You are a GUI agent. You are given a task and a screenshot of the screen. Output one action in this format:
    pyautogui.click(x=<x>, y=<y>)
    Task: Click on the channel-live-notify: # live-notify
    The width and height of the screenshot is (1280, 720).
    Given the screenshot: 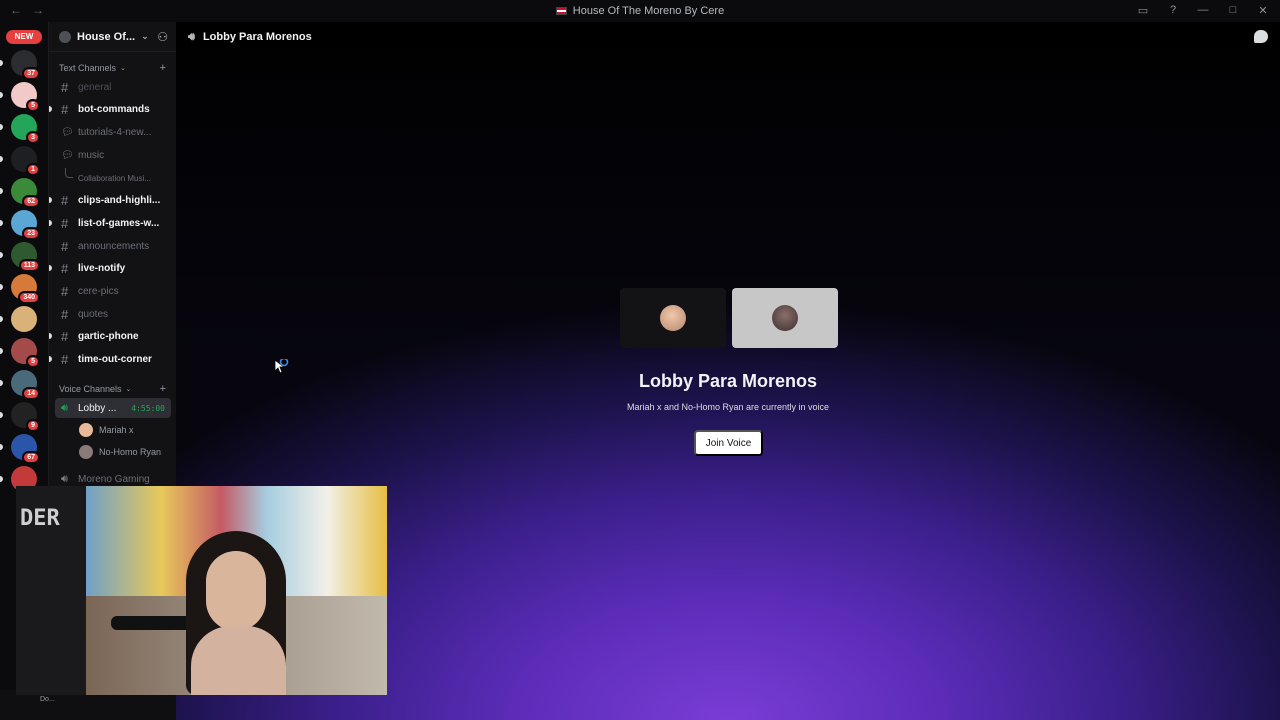 What is the action you would take?
    pyautogui.click(x=113, y=268)
    